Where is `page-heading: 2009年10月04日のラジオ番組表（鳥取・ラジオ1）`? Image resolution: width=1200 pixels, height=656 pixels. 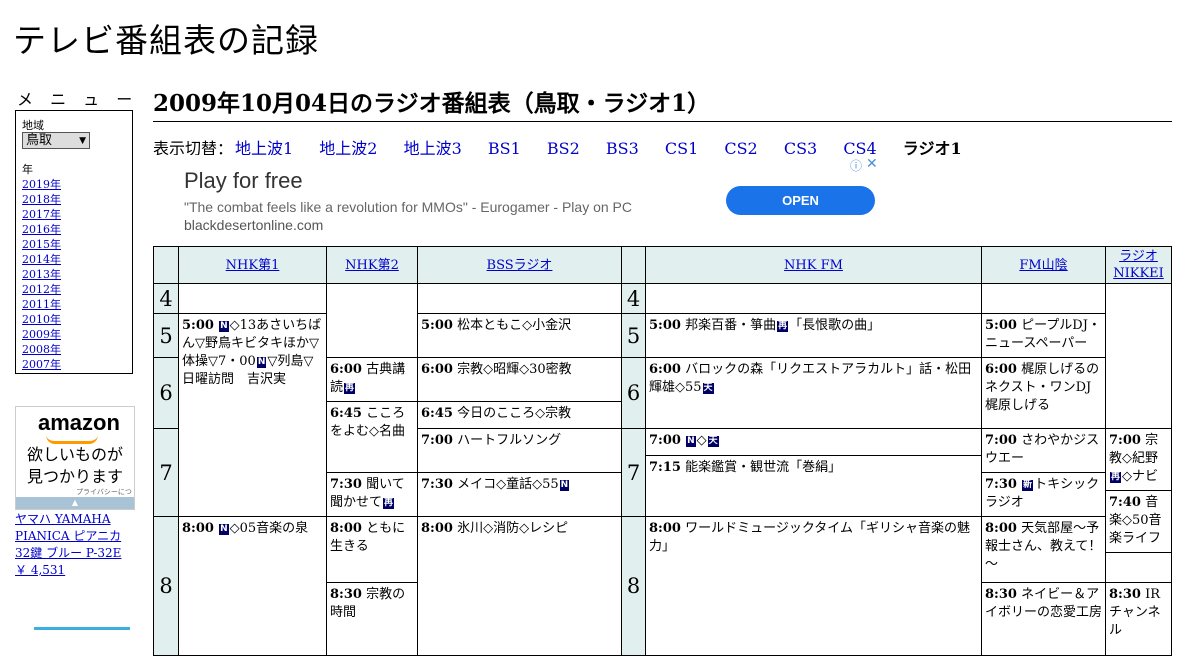
page-heading: 2009年10月04日のラジオ番組表（鳥取・ラジオ1） is located at coordinates (662, 103).